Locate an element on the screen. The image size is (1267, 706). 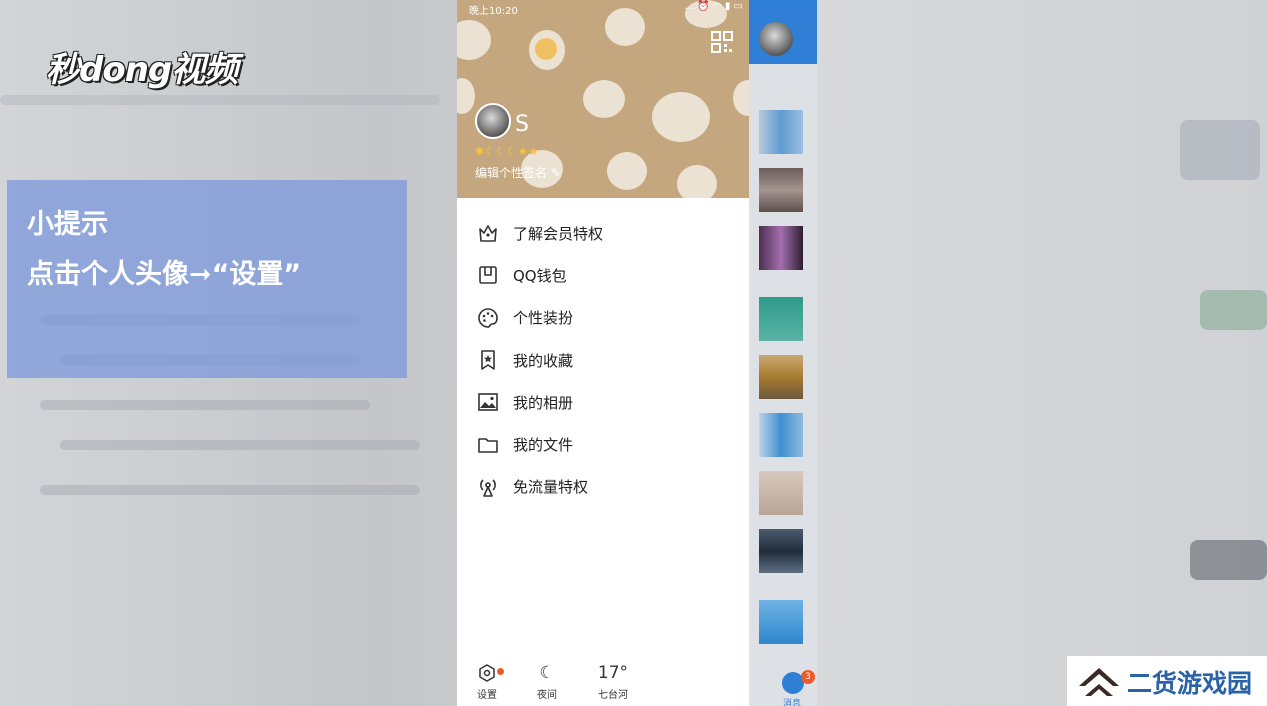
settings-button: 设置 is located at coordinates (487, 680).